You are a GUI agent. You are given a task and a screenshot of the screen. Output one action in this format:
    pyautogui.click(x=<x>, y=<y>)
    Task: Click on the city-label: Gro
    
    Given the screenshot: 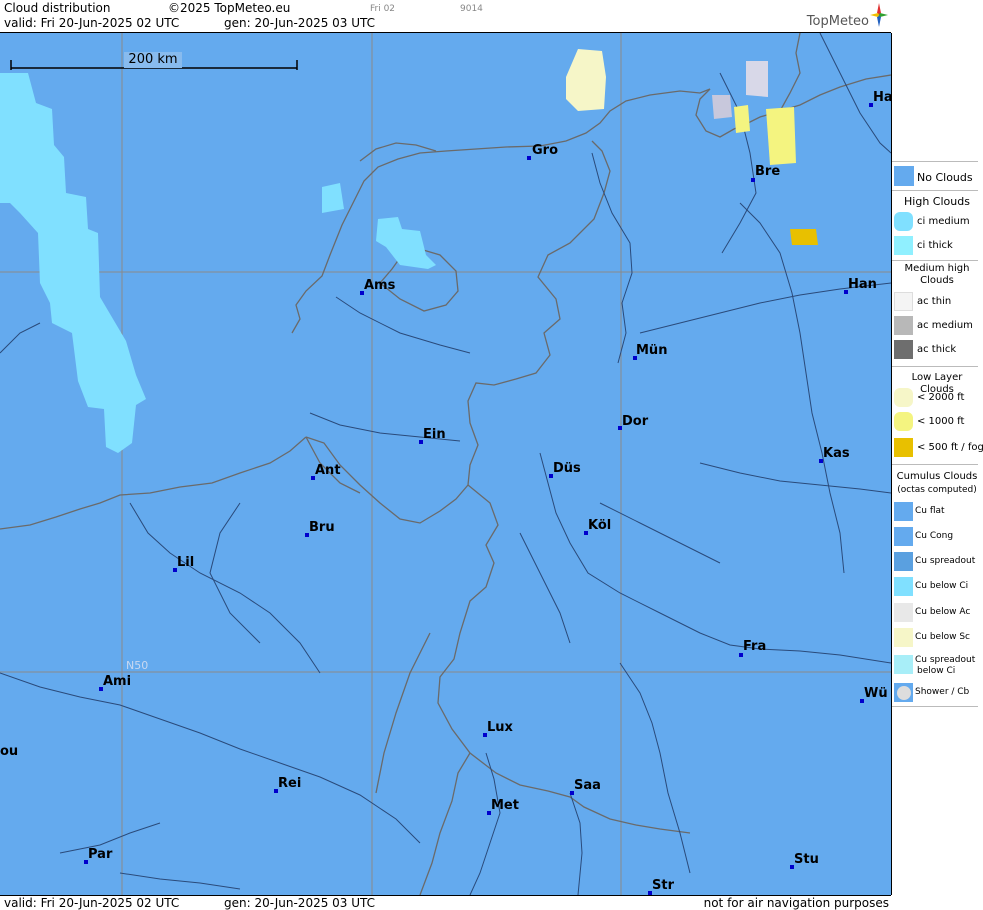 What is the action you would take?
    pyautogui.click(x=545, y=150)
    